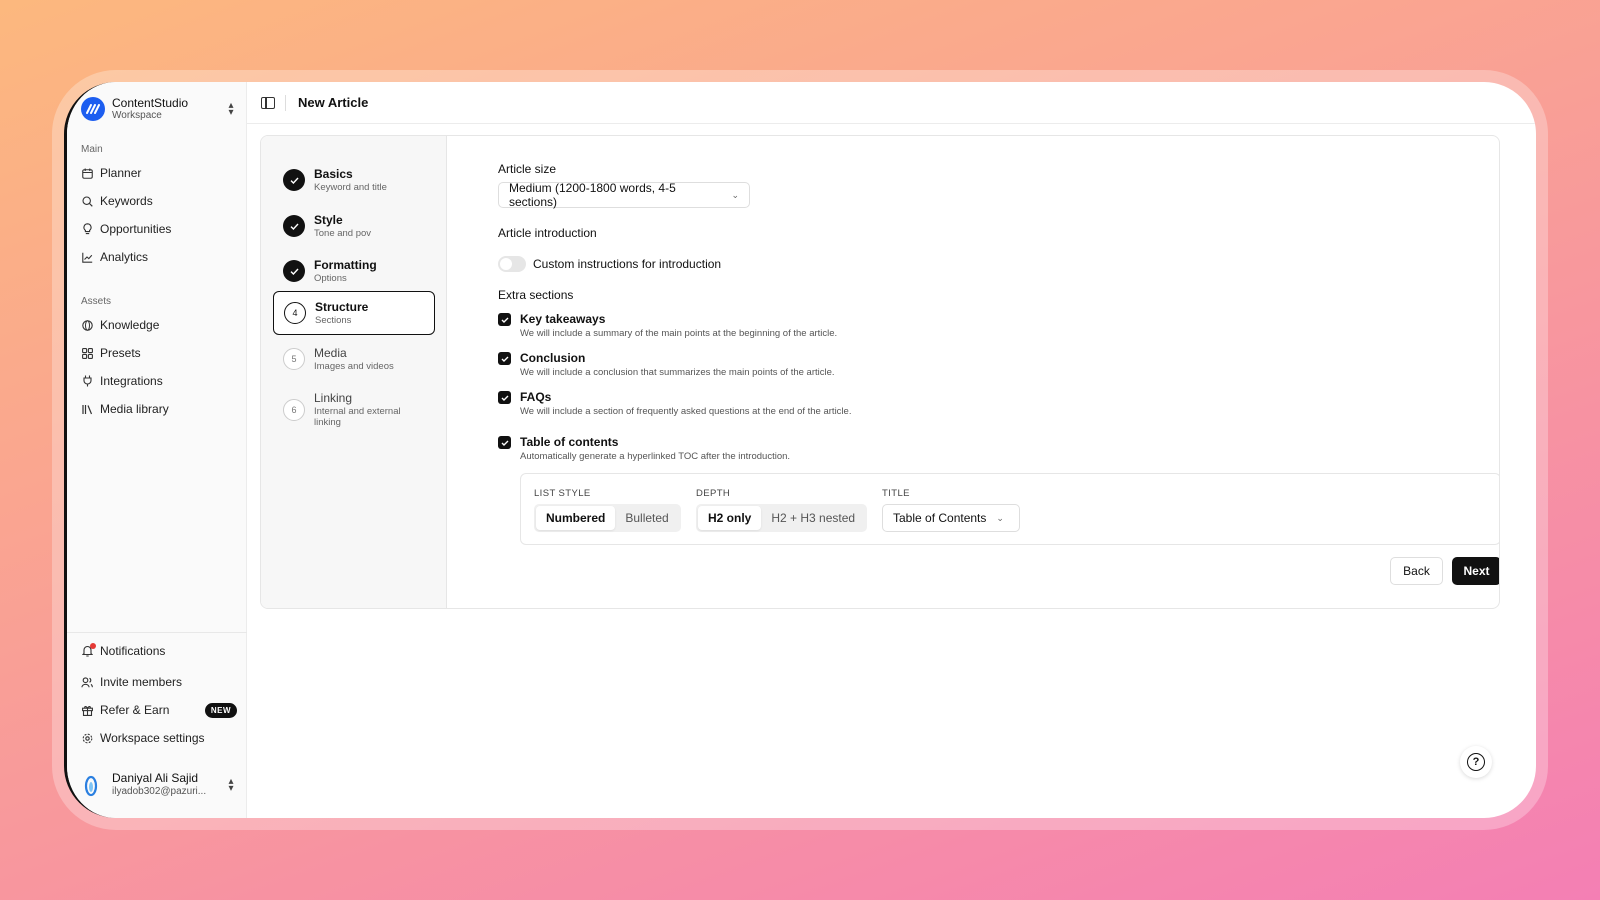 The image size is (1600, 900). I want to click on sidebar-item-label: Keywords, so click(126, 201).